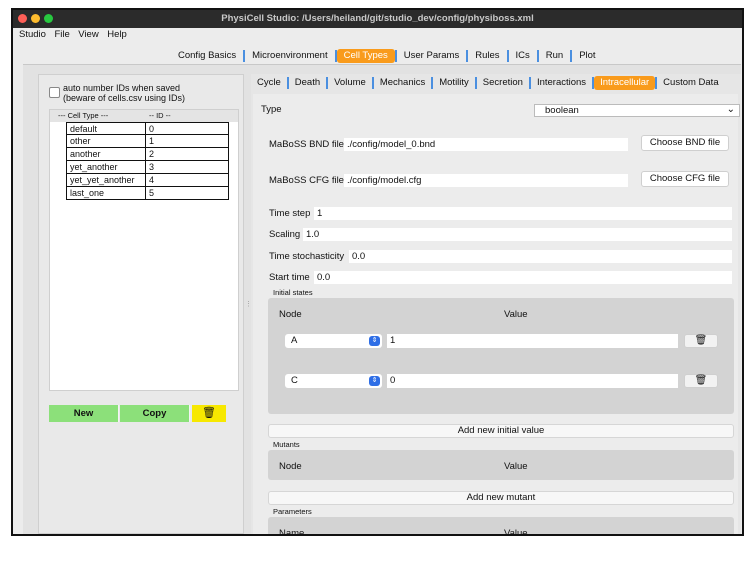 This screenshot has width=756, height=561. What do you see at coordinates (501, 498) in the screenshot?
I see `add-mutant-button: Add new mutant` at bounding box center [501, 498].